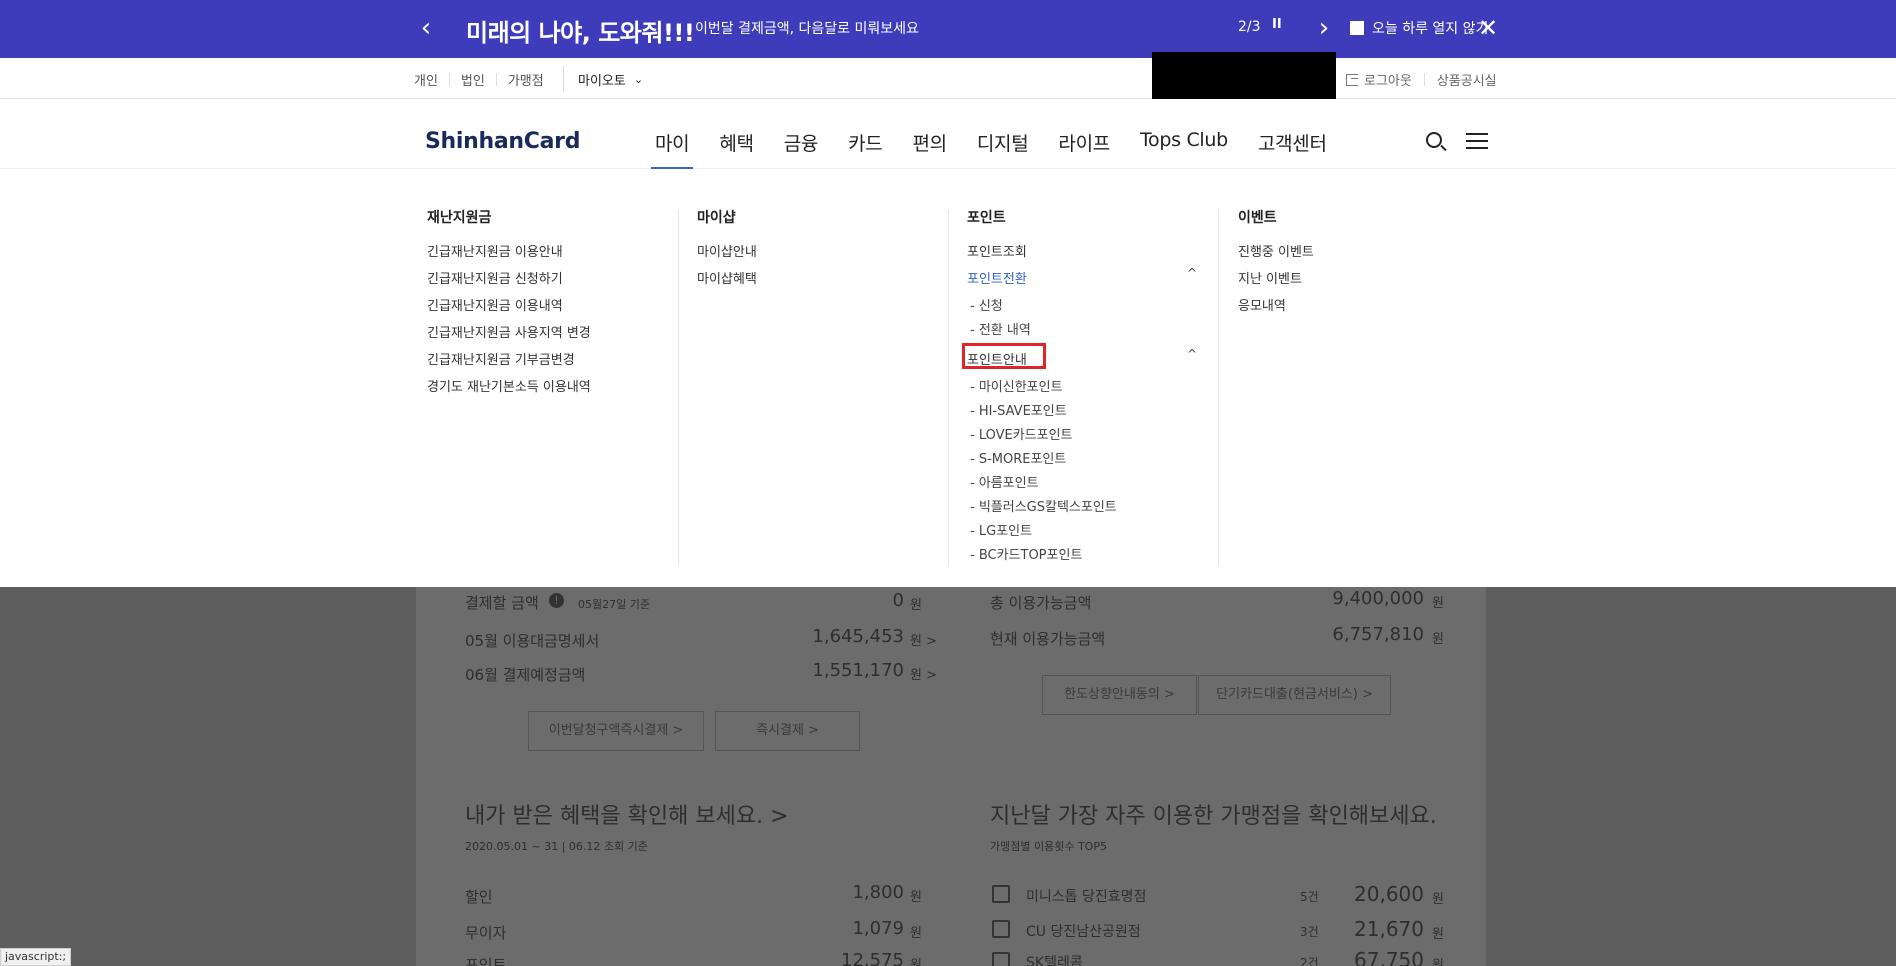 The width and height of the screenshot is (1896, 966). I want to click on banner-prev-button: ‹, so click(426, 29).